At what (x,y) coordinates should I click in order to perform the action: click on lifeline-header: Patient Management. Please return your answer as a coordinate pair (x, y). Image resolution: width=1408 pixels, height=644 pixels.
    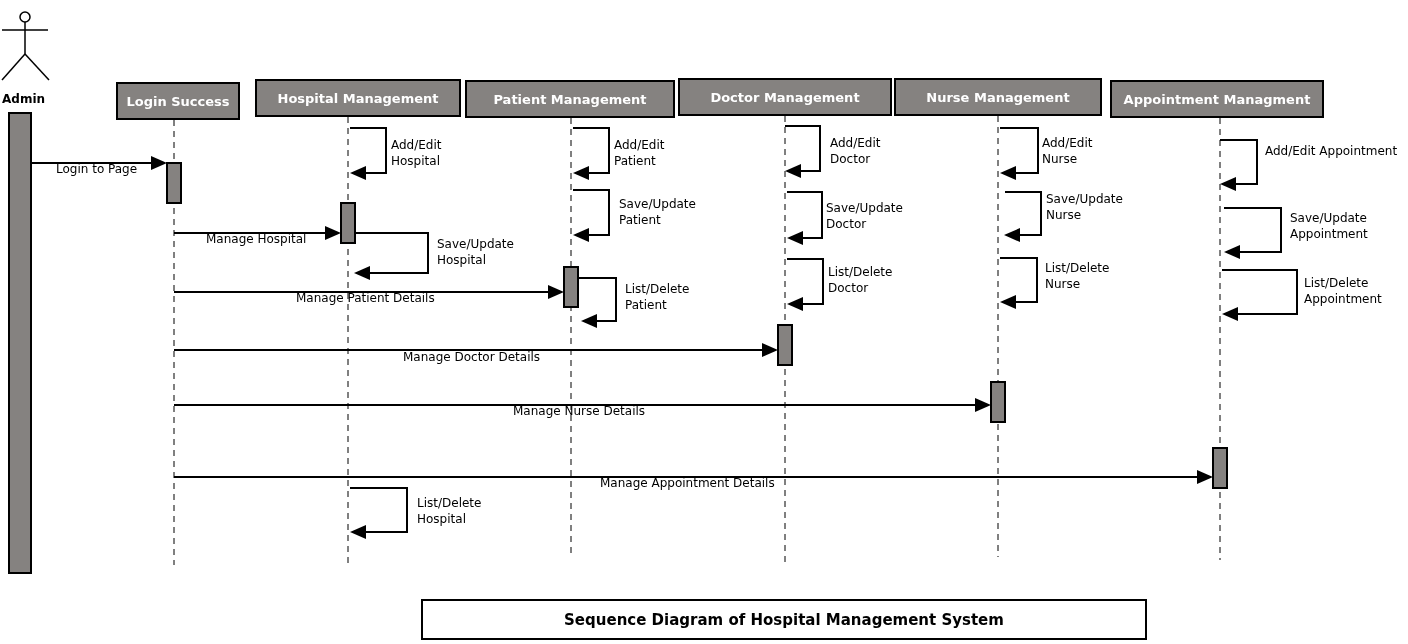
    Looking at the image, I should click on (570, 99).